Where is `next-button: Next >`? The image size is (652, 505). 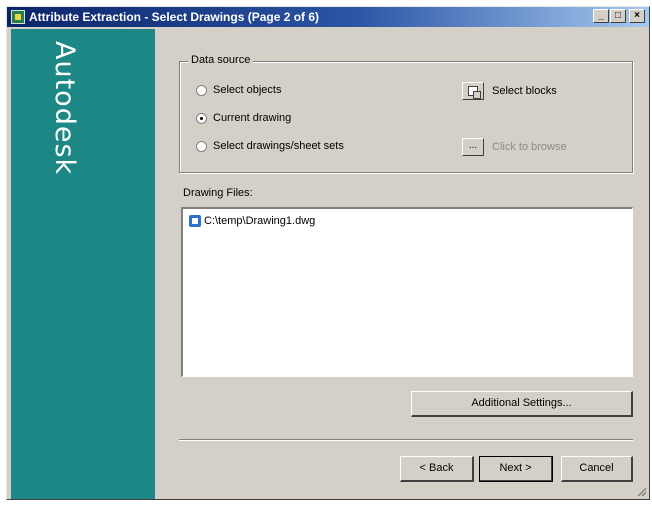 next-button: Next > is located at coordinates (516, 469).